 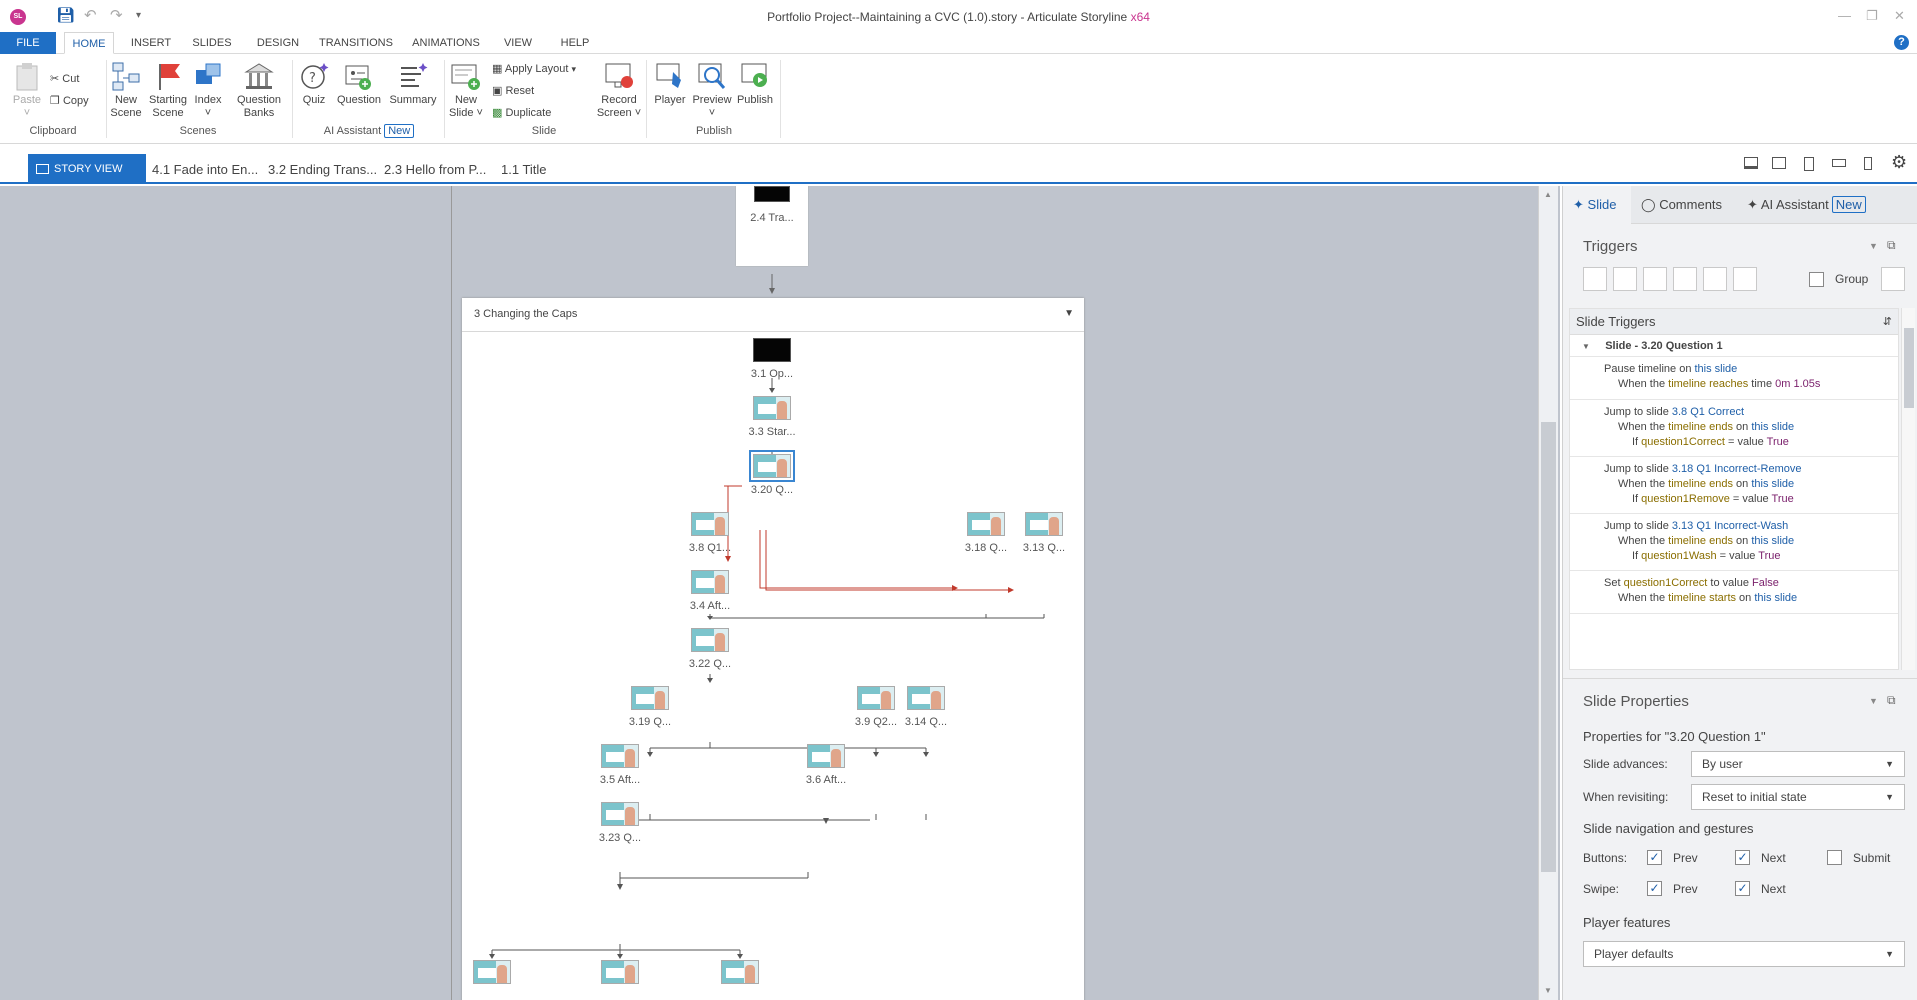 What do you see at coordinates (1798, 797) in the screenshot?
I see `when-revisiting-select: Reset to initial state ▼` at bounding box center [1798, 797].